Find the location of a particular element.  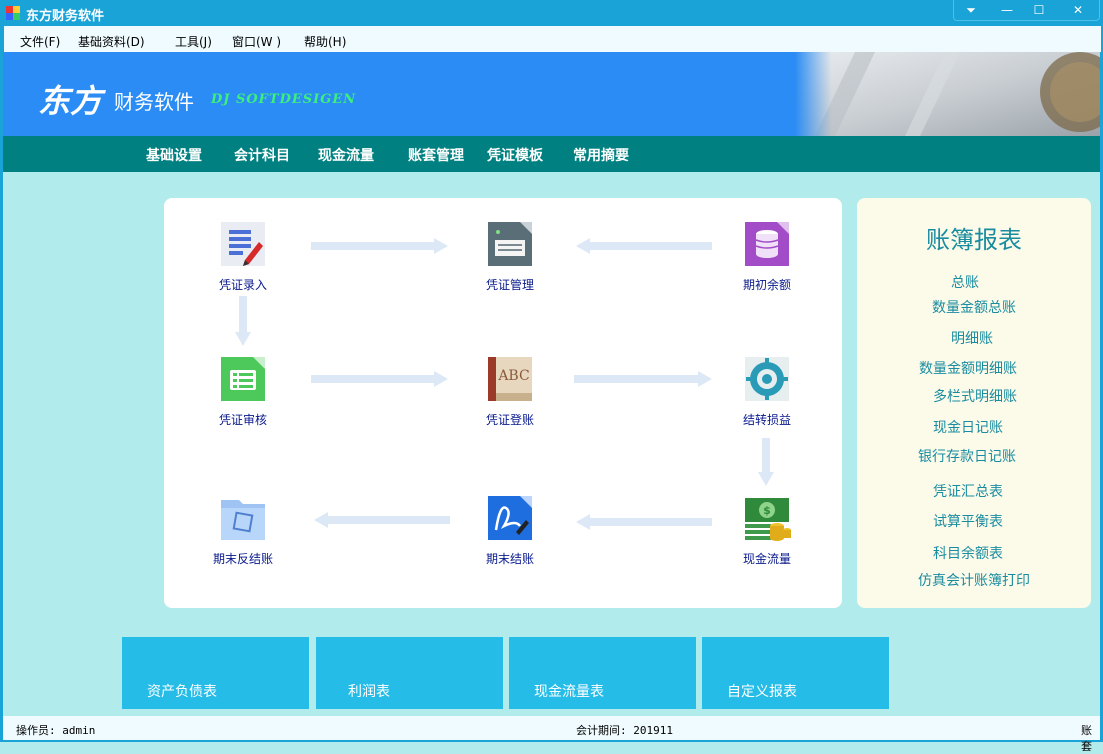

brand-logo-text: 东方 is located at coordinates (70, 101).